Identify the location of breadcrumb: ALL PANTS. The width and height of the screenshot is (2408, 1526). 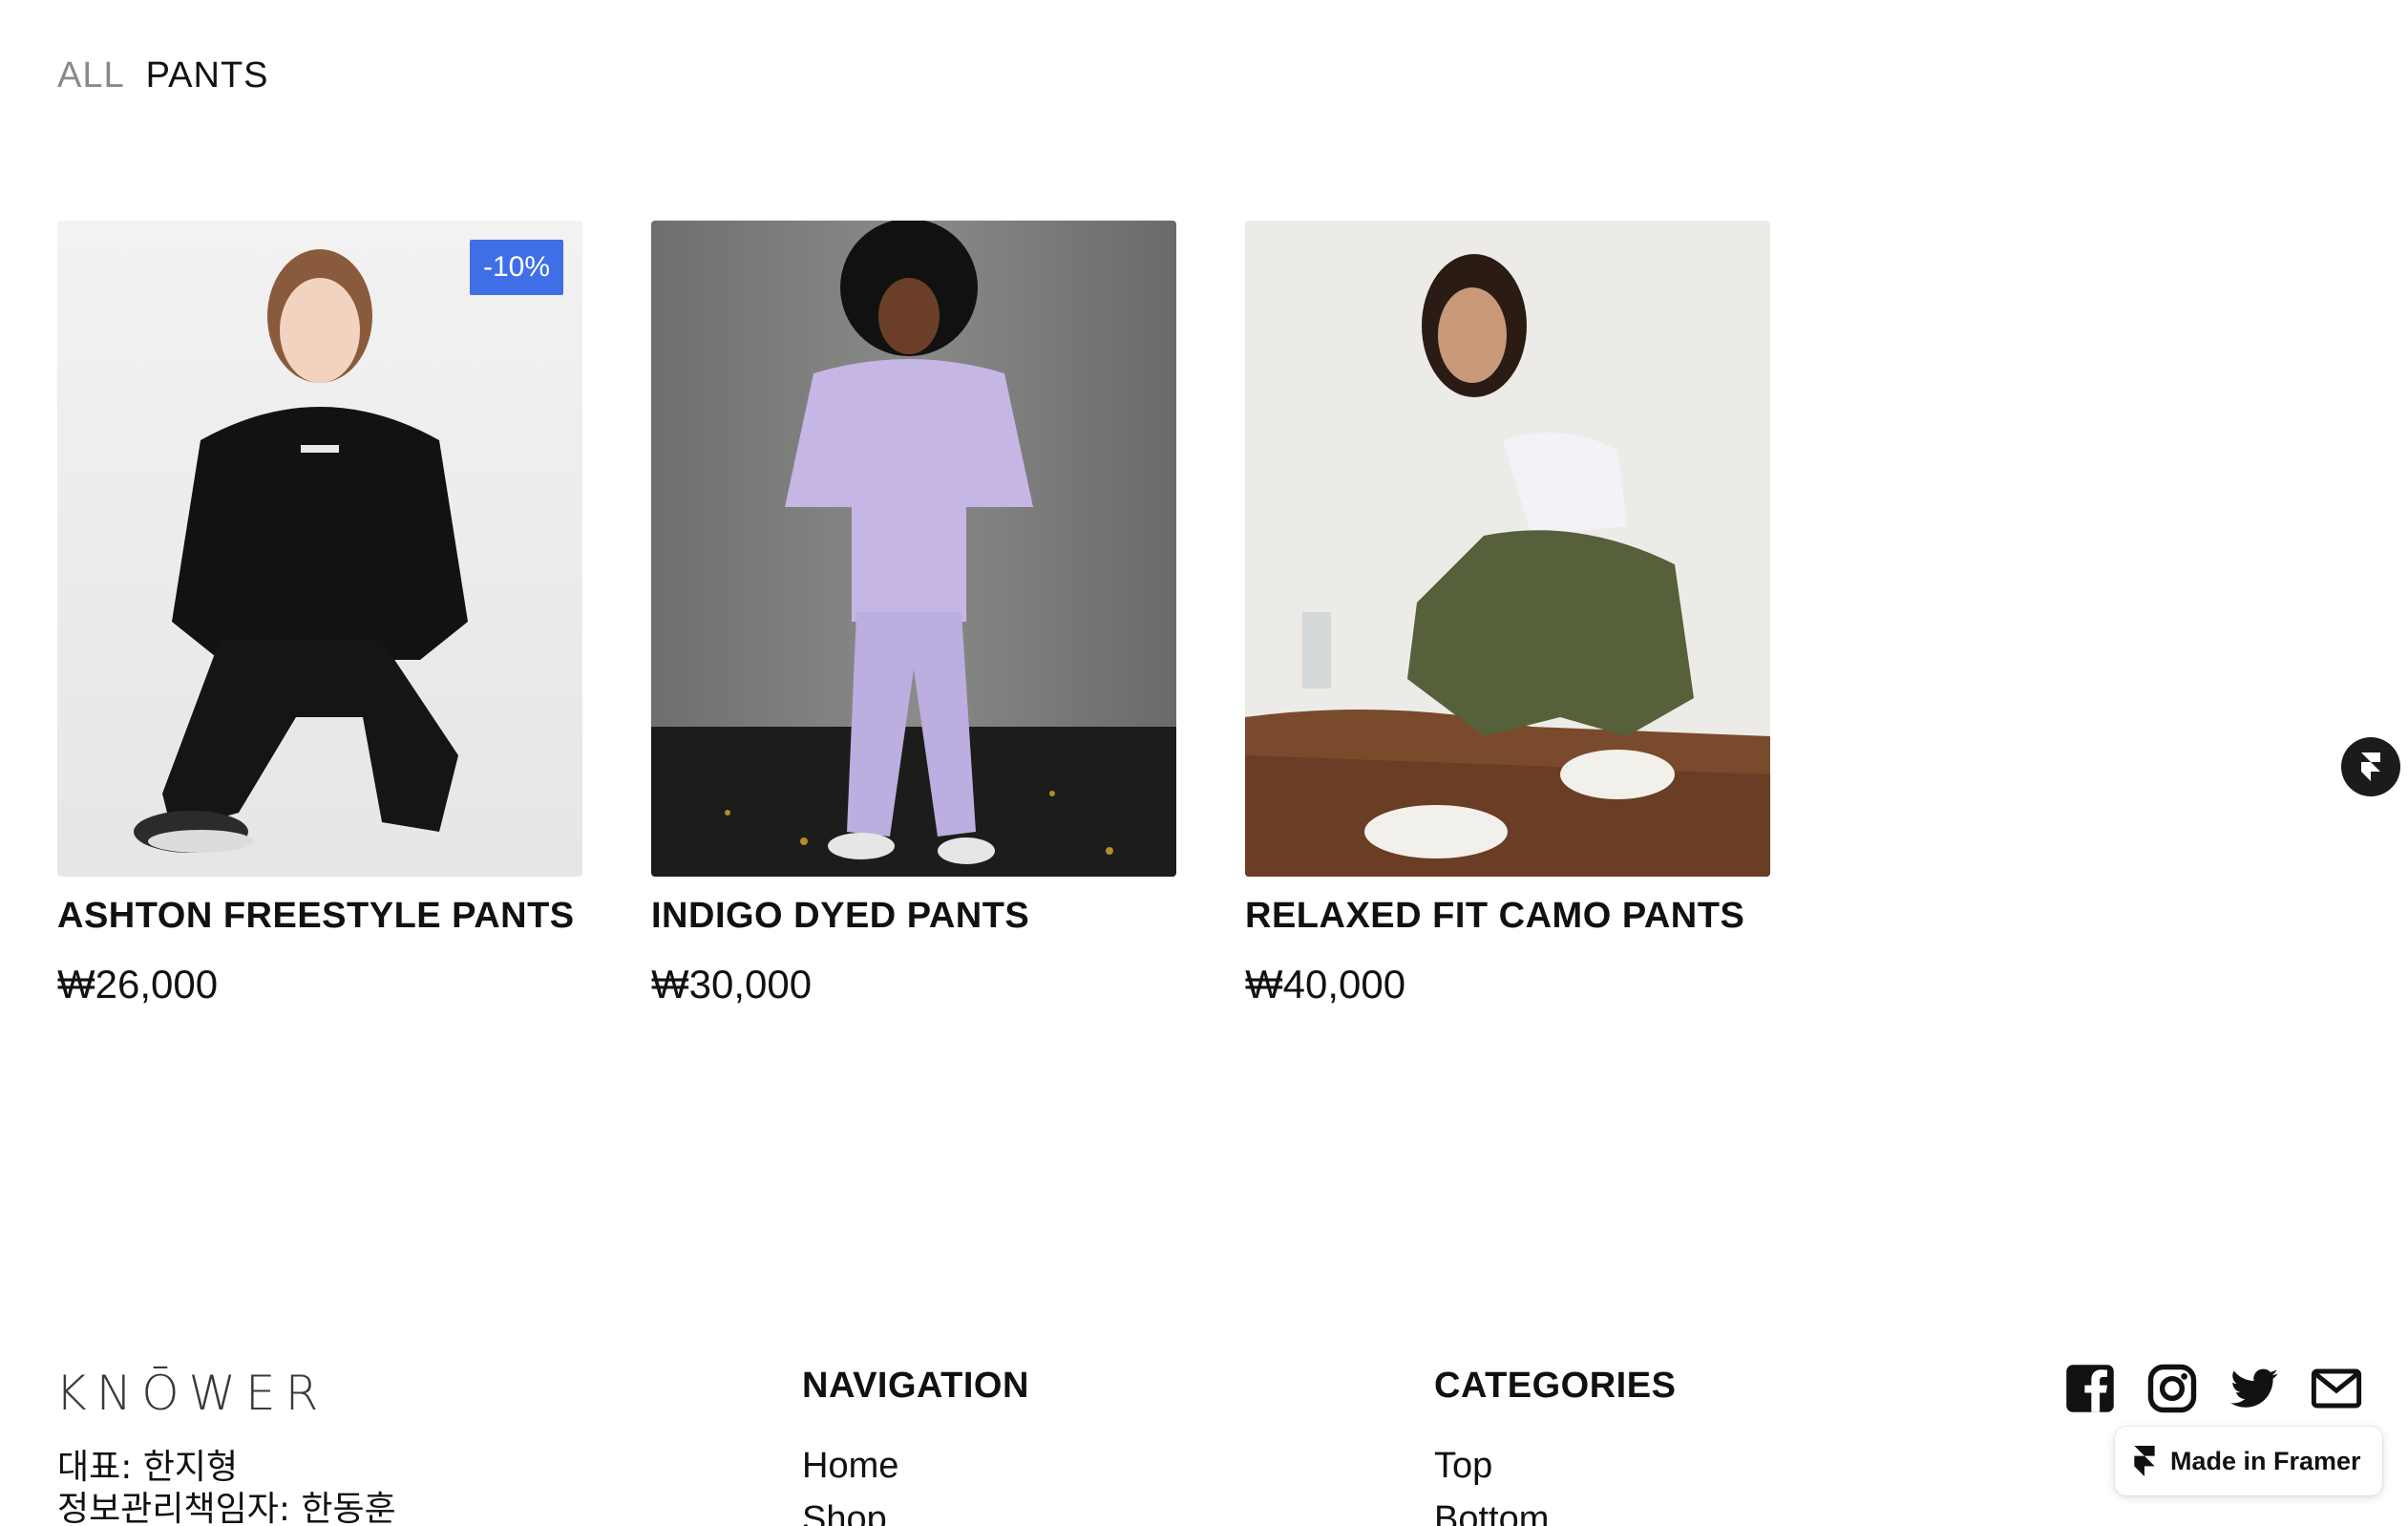
(163, 75).